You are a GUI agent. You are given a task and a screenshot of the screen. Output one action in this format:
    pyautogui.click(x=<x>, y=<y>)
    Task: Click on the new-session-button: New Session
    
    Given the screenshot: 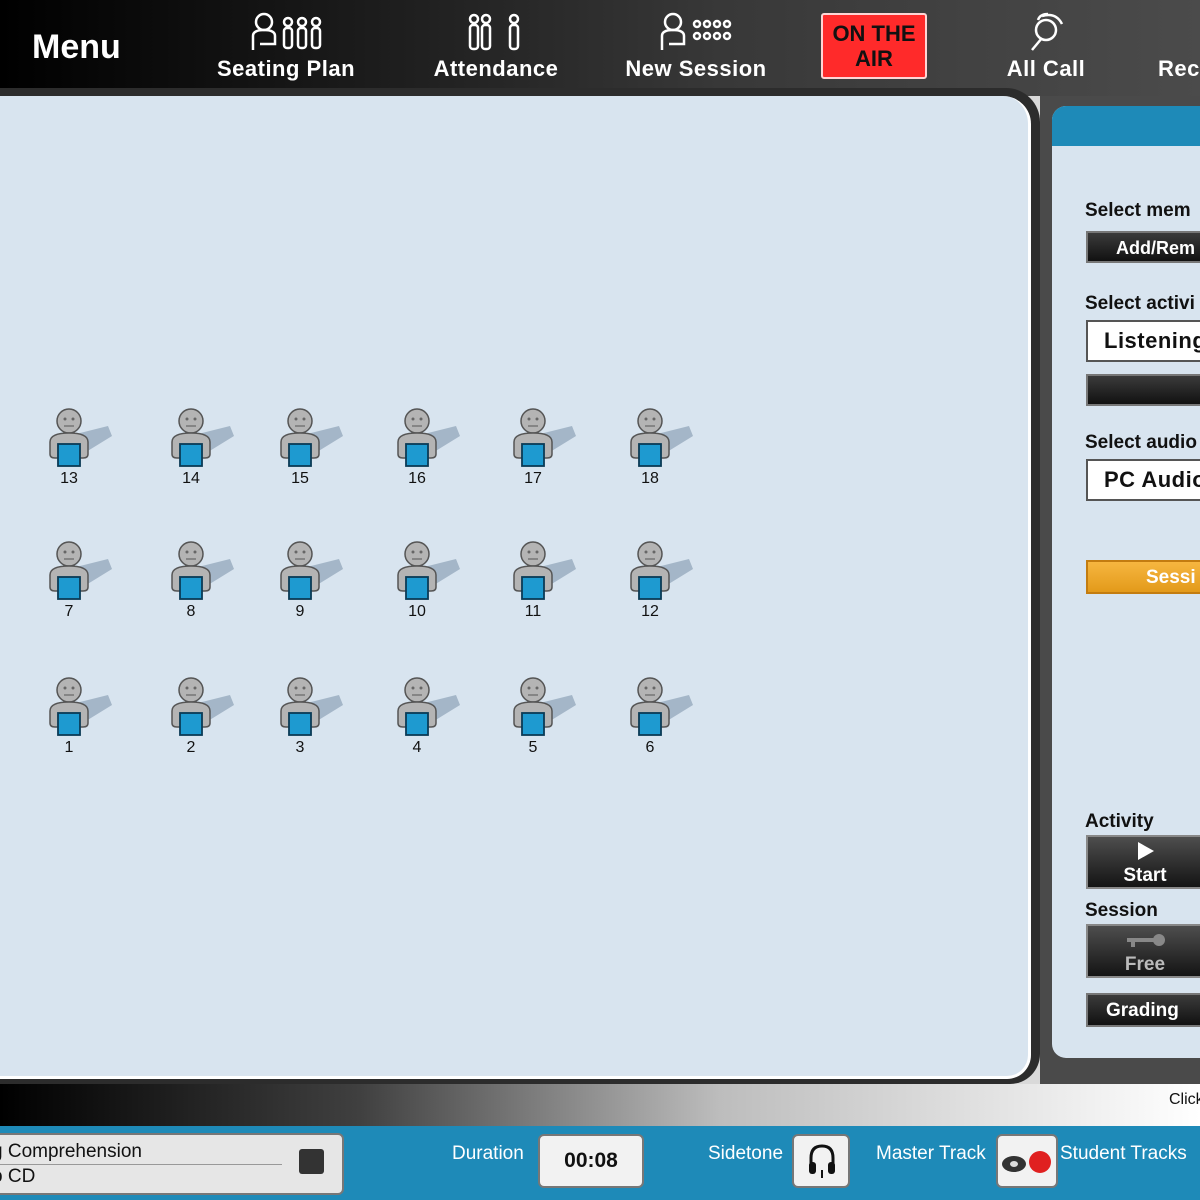 What is the action you would take?
    pyautogui.click(x=696, y=49)
    